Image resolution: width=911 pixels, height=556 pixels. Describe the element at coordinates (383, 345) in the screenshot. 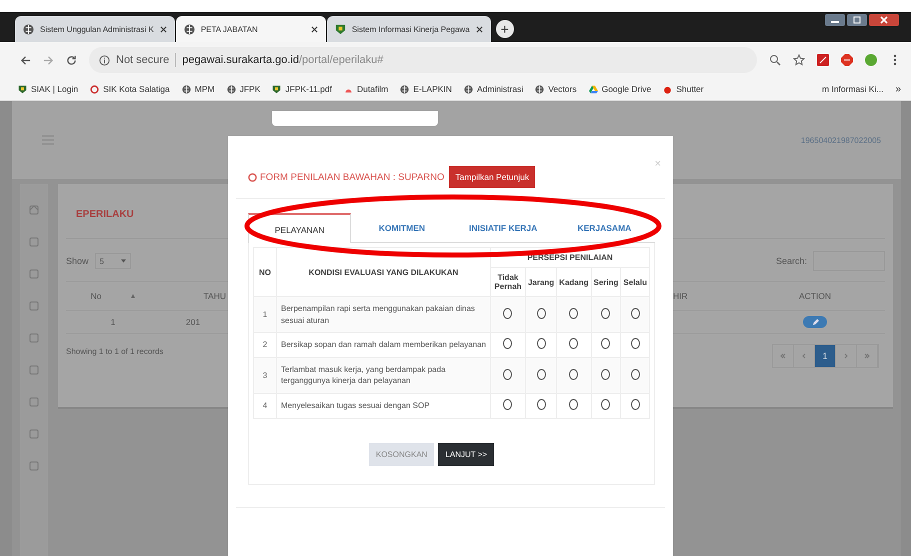

I see `table-cell: Bersikap sopan dan ramah dalam memberikan pelayanan` at that location.